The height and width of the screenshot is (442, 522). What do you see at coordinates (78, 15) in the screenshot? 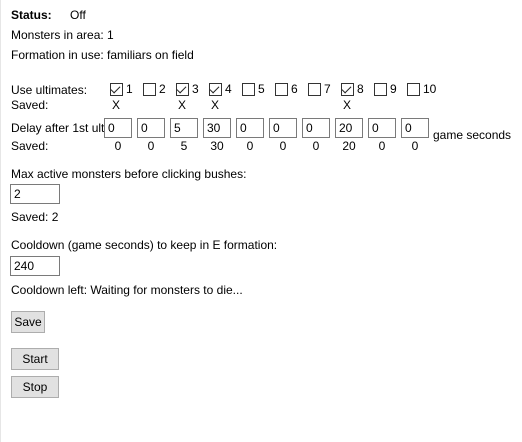
I see `status-value: Off` at bounding box center [78, 15].